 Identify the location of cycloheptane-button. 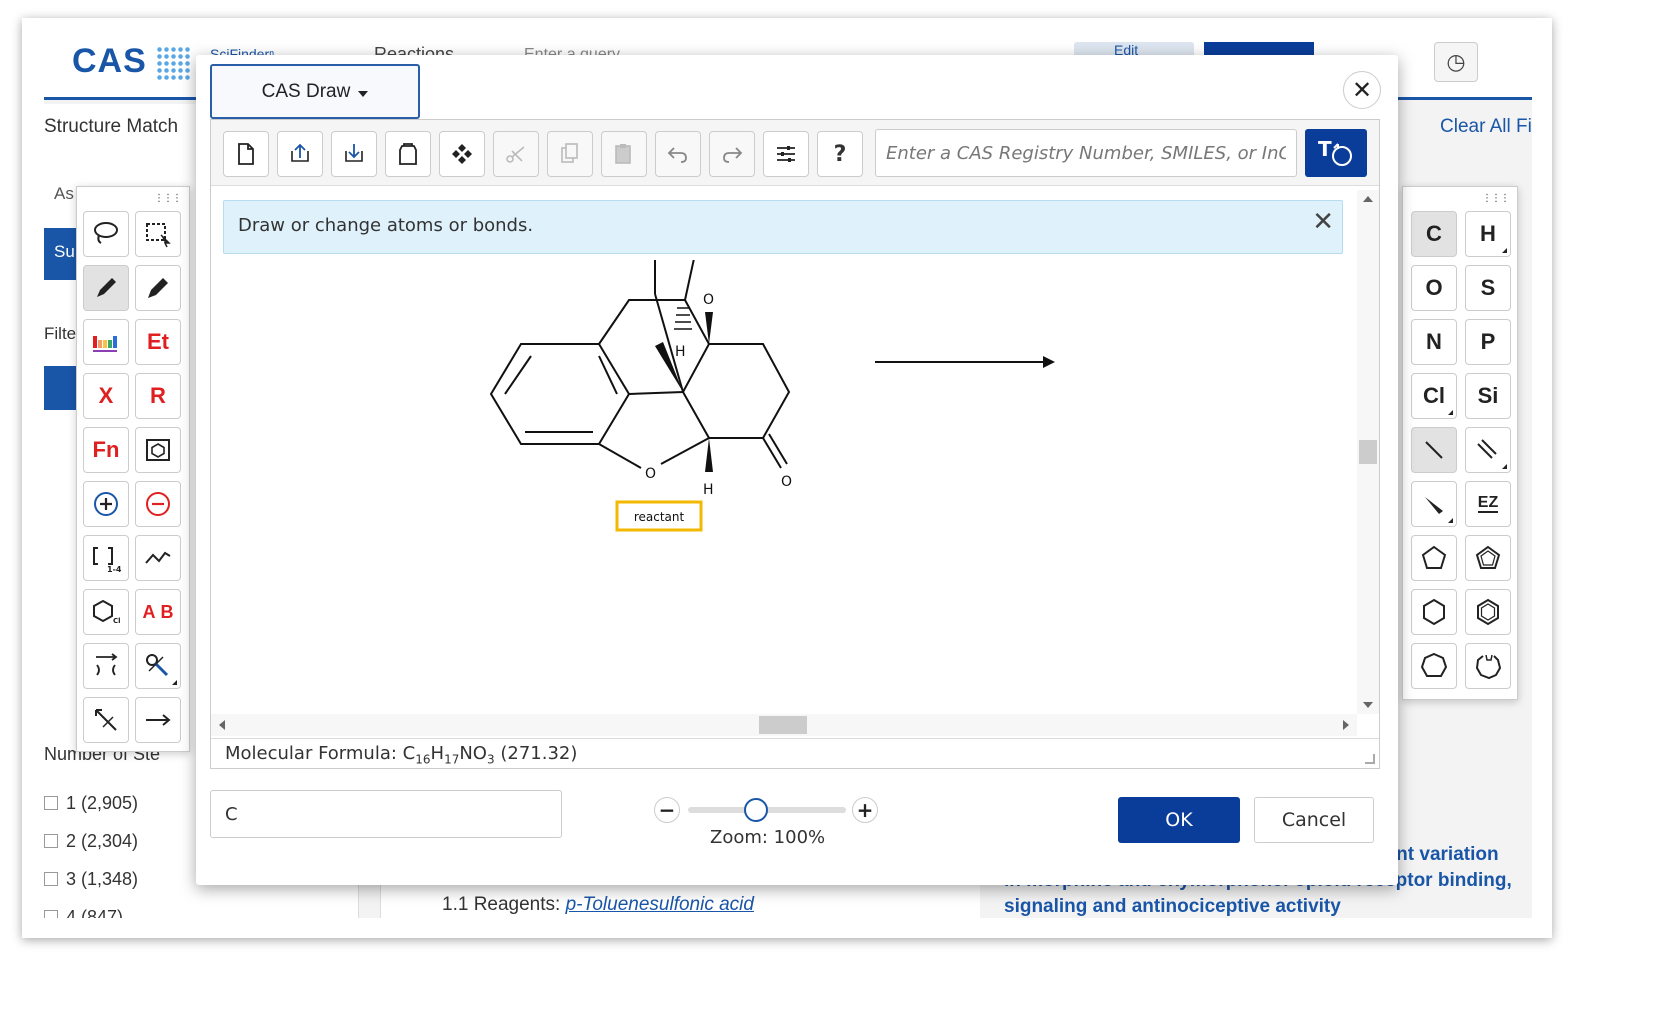
(1434, 666).